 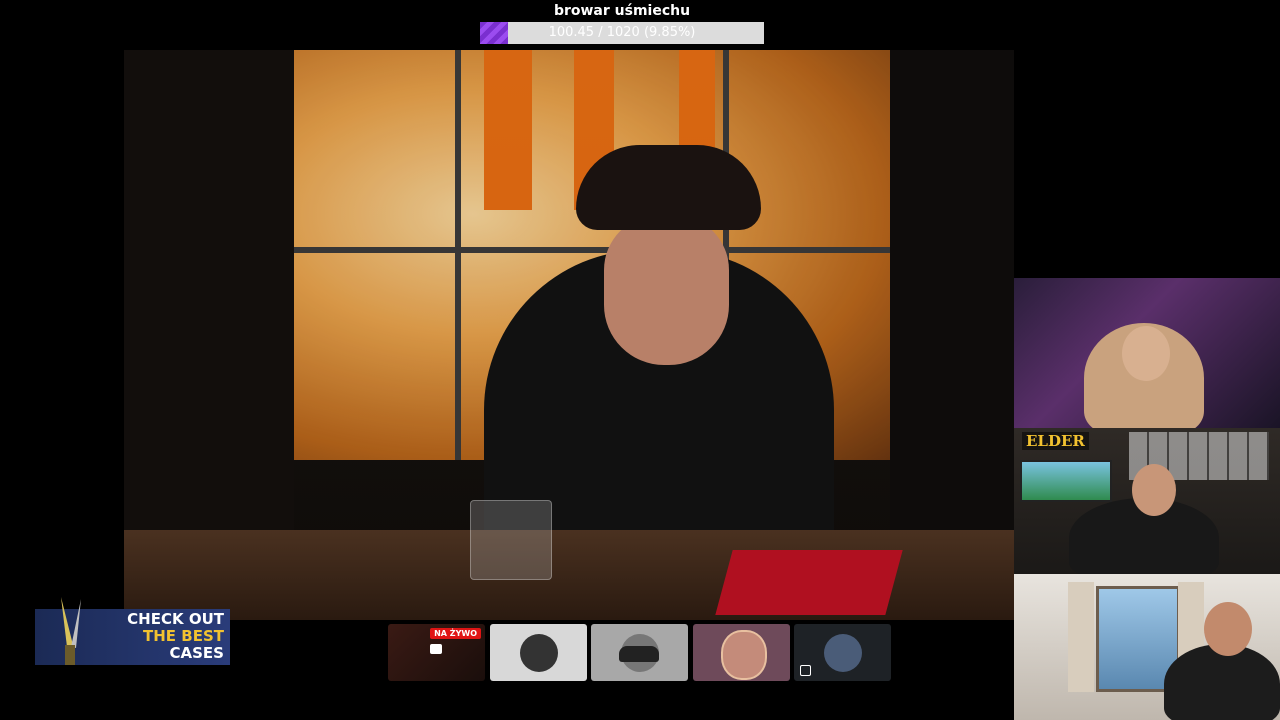 I want to click on aquarium, so click(x=1066, y=481).